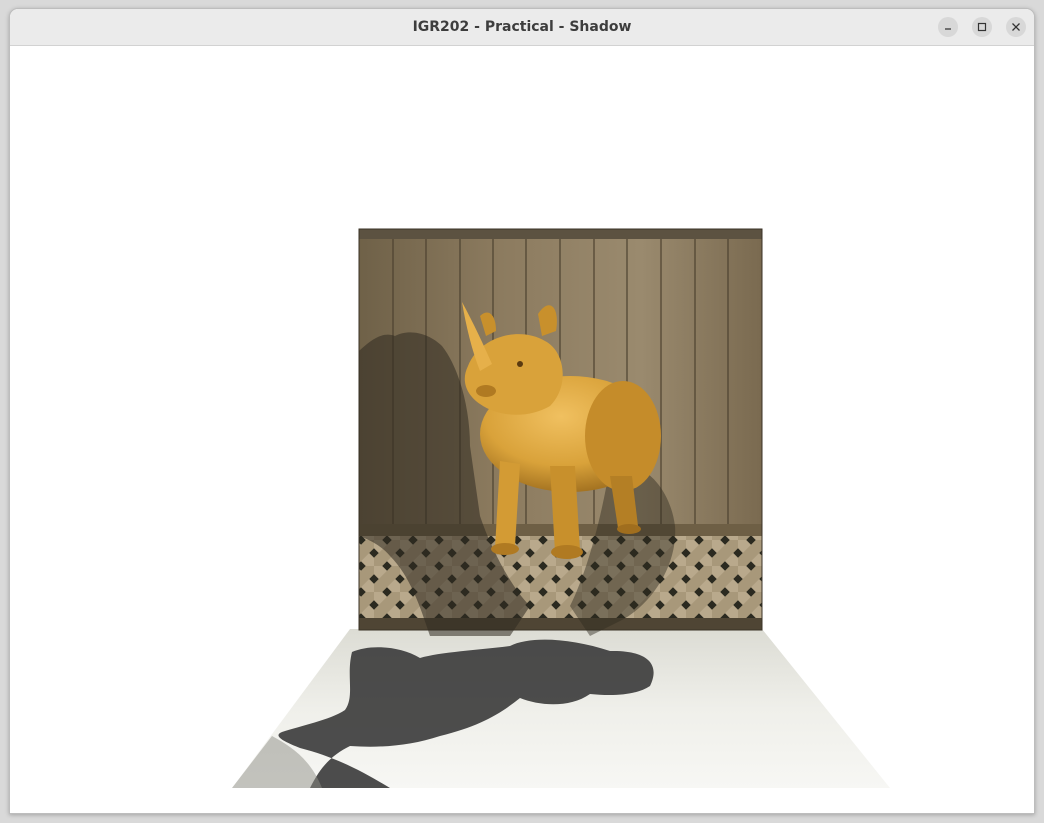  I want to click on maximize-icon, so click(982, 27).